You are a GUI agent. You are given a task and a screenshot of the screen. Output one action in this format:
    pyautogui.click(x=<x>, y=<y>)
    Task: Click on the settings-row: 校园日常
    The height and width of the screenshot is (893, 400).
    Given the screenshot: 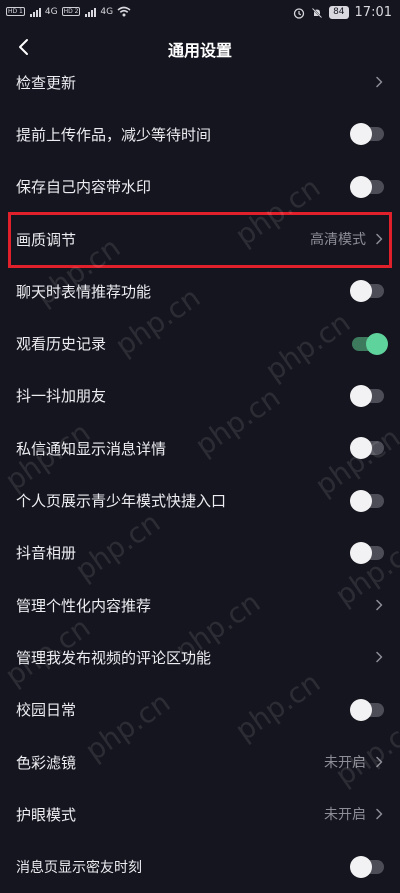 What is the action you would take?
    pyautogui.click(x=200, y=710)
    